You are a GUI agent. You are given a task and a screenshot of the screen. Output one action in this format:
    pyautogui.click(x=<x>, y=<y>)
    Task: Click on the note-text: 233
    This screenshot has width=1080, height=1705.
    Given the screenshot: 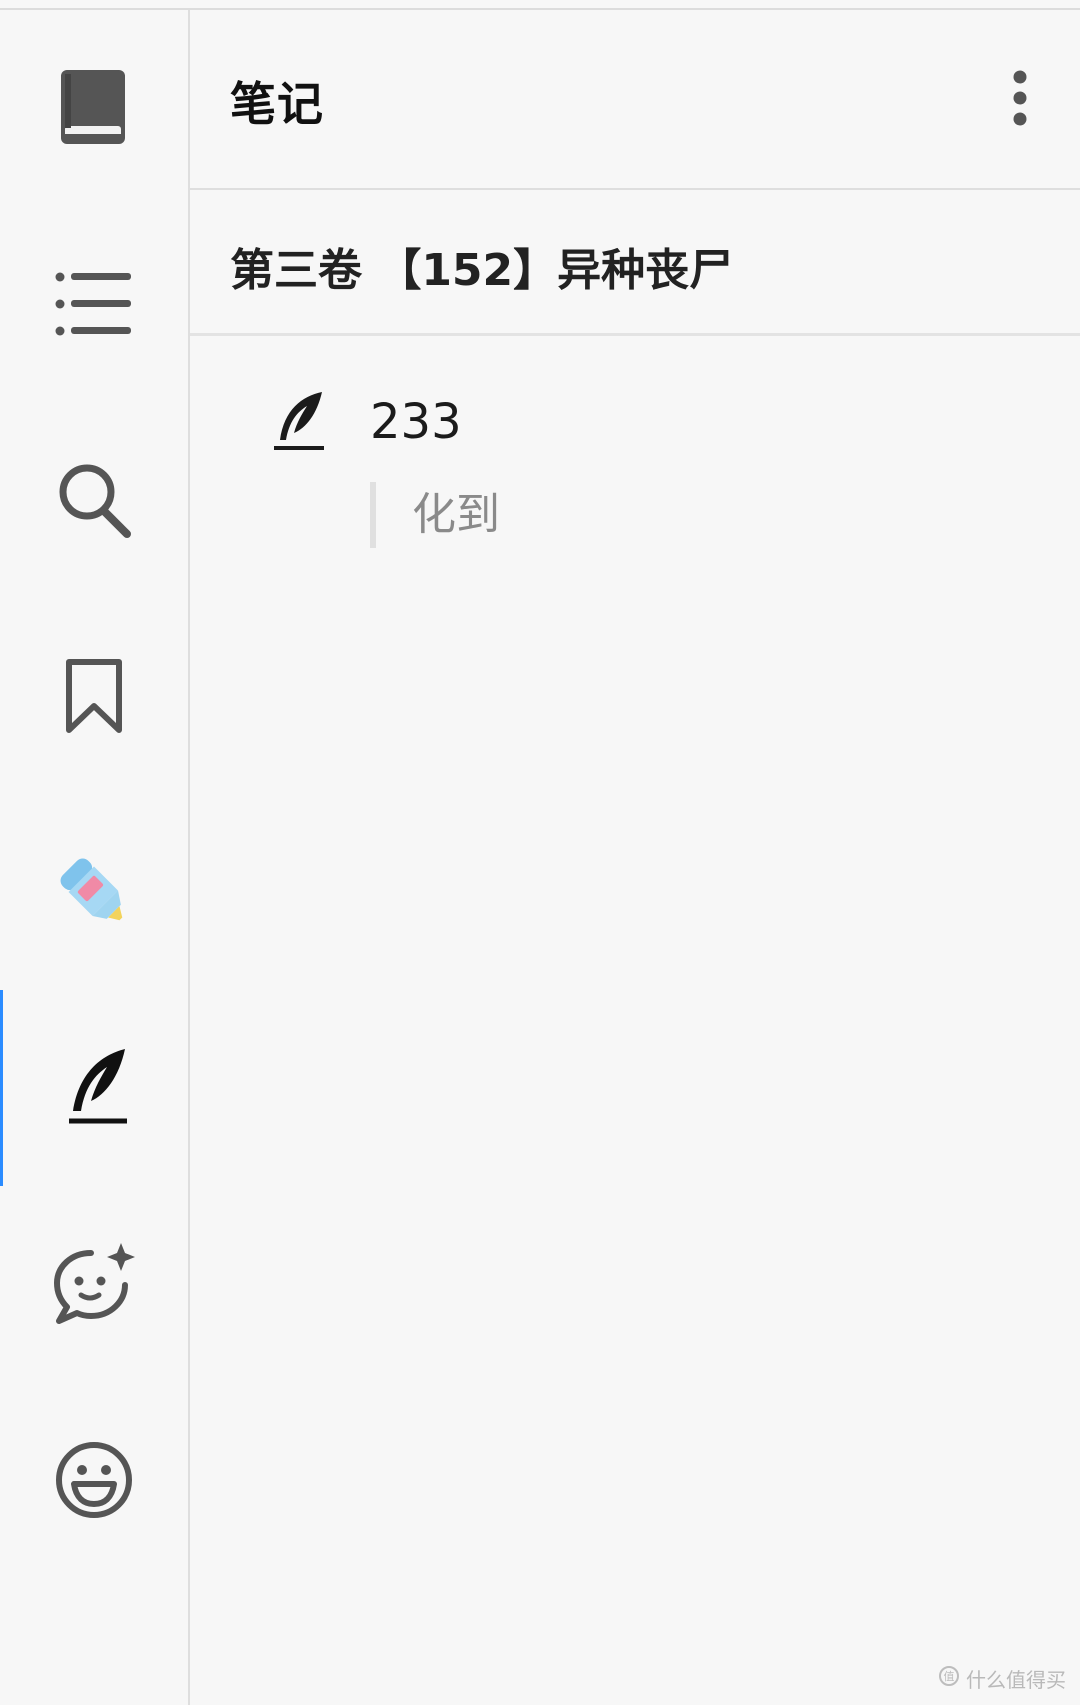 What is the action you would take?
    pyautogui.click(x=416, y=422)
    